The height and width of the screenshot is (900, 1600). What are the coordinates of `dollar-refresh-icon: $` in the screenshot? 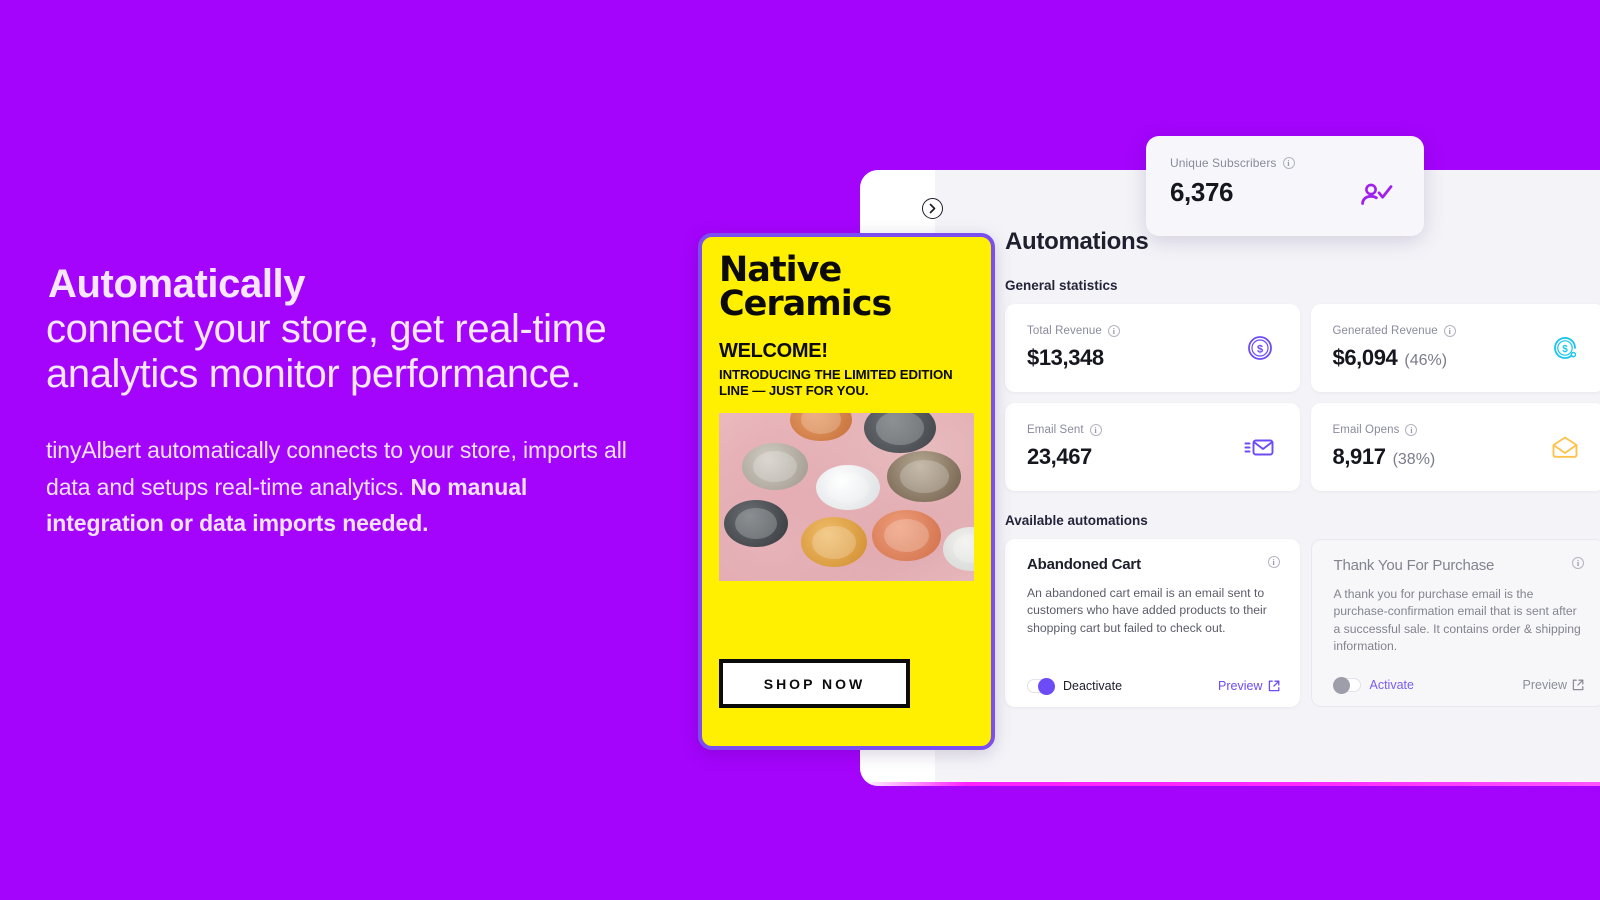 It's located at (1565, 348).